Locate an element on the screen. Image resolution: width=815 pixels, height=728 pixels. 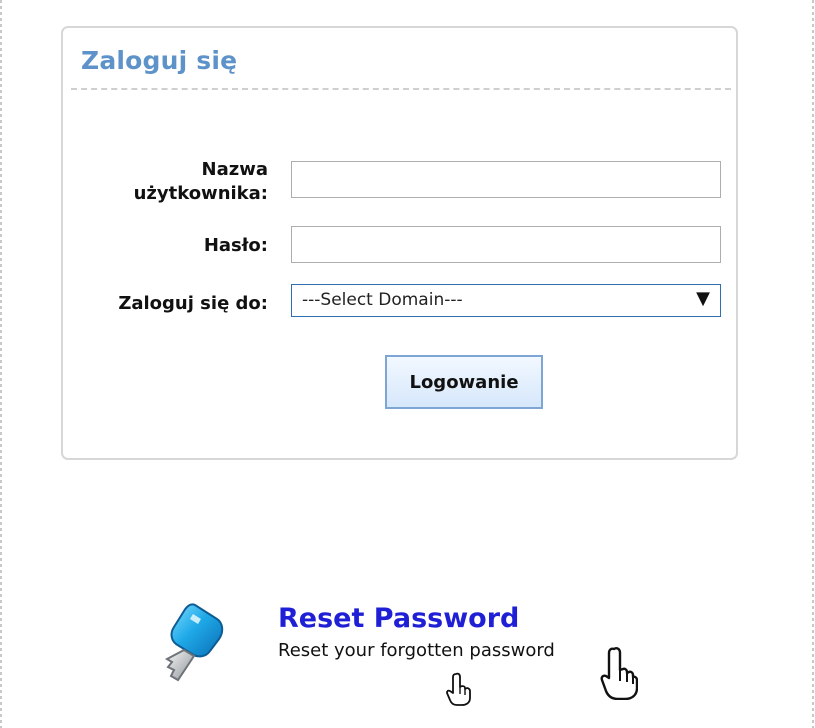
login-title: Zaloguj się is located at coordinates (159, 60).